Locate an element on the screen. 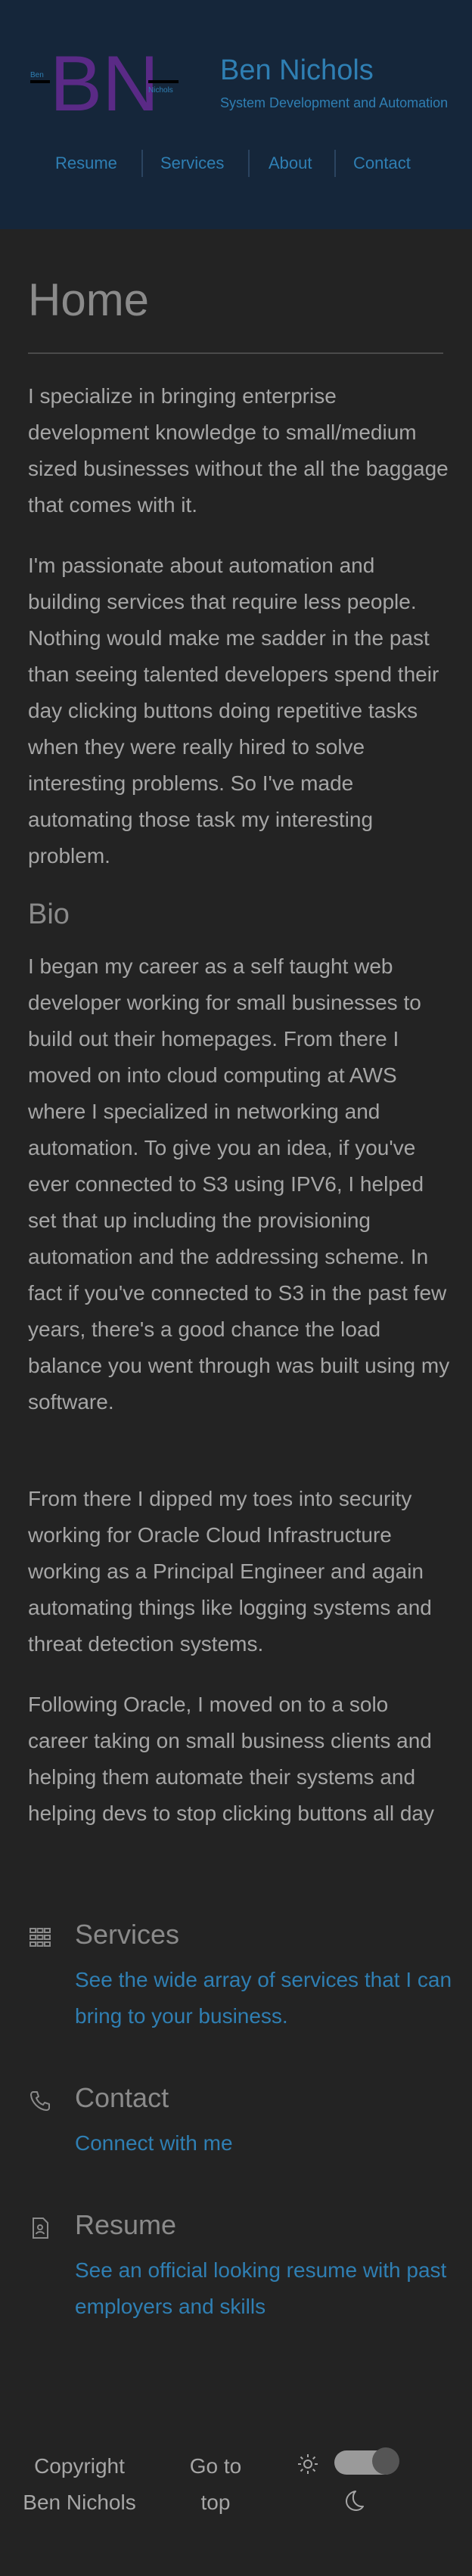  logo-small-left: Ben is located at coordinates (37, 75).